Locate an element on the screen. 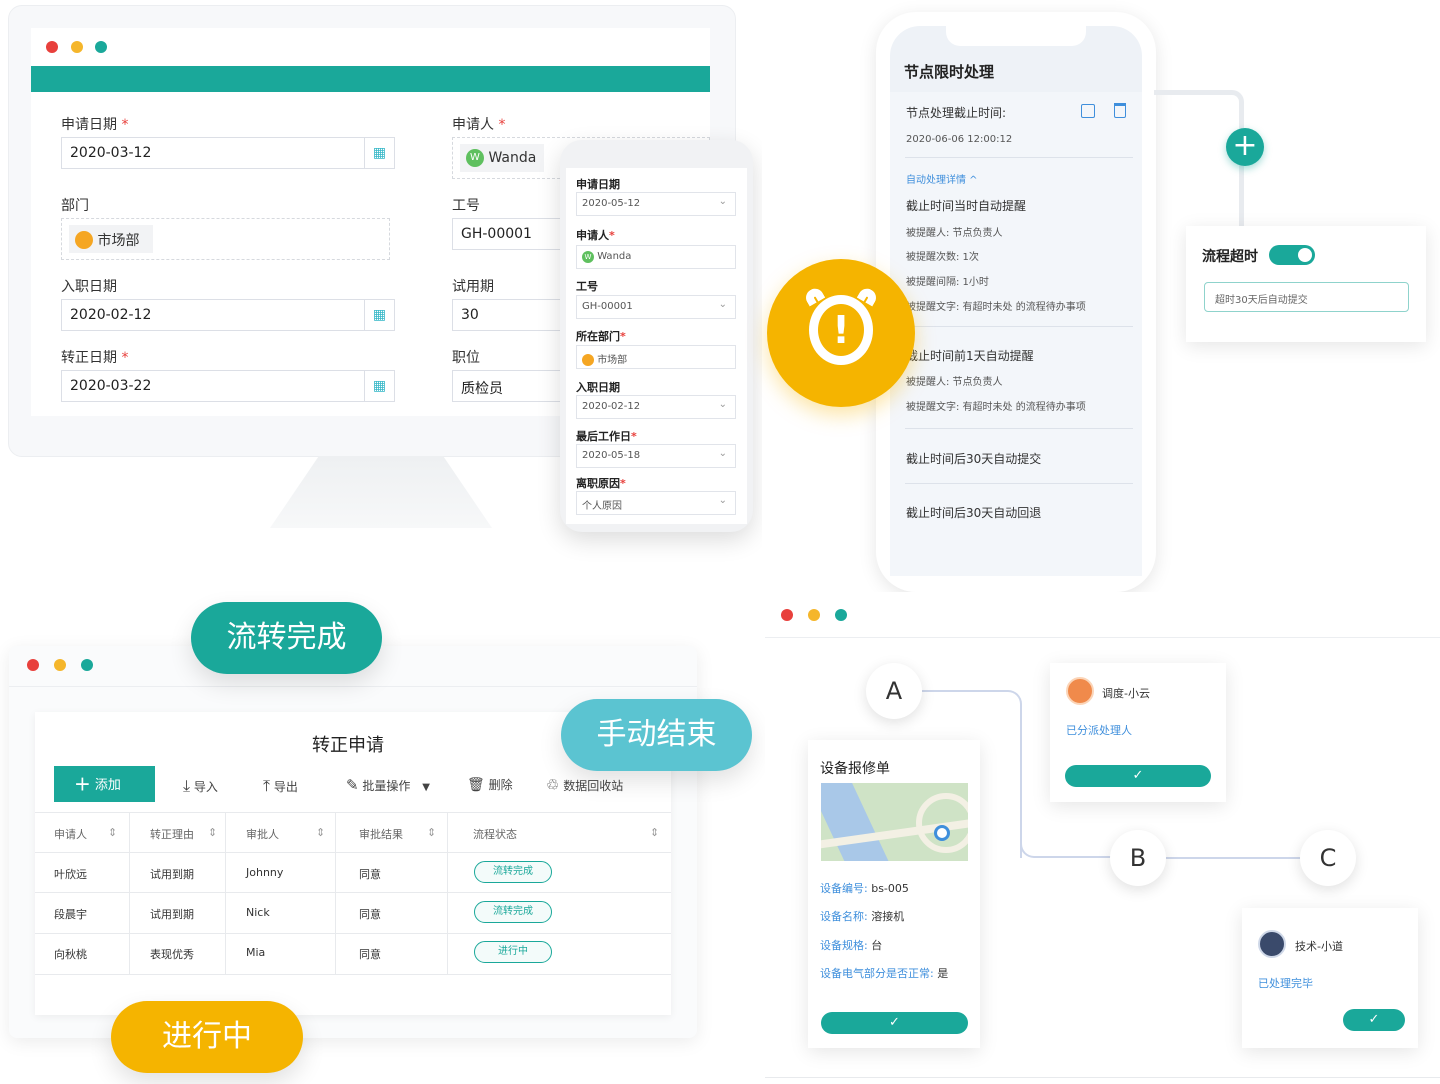  timeout-input: 超时30天后自动提交 is located at coordinates (1306, 297).